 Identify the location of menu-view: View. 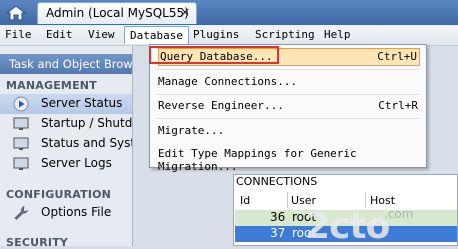
(101, 34).